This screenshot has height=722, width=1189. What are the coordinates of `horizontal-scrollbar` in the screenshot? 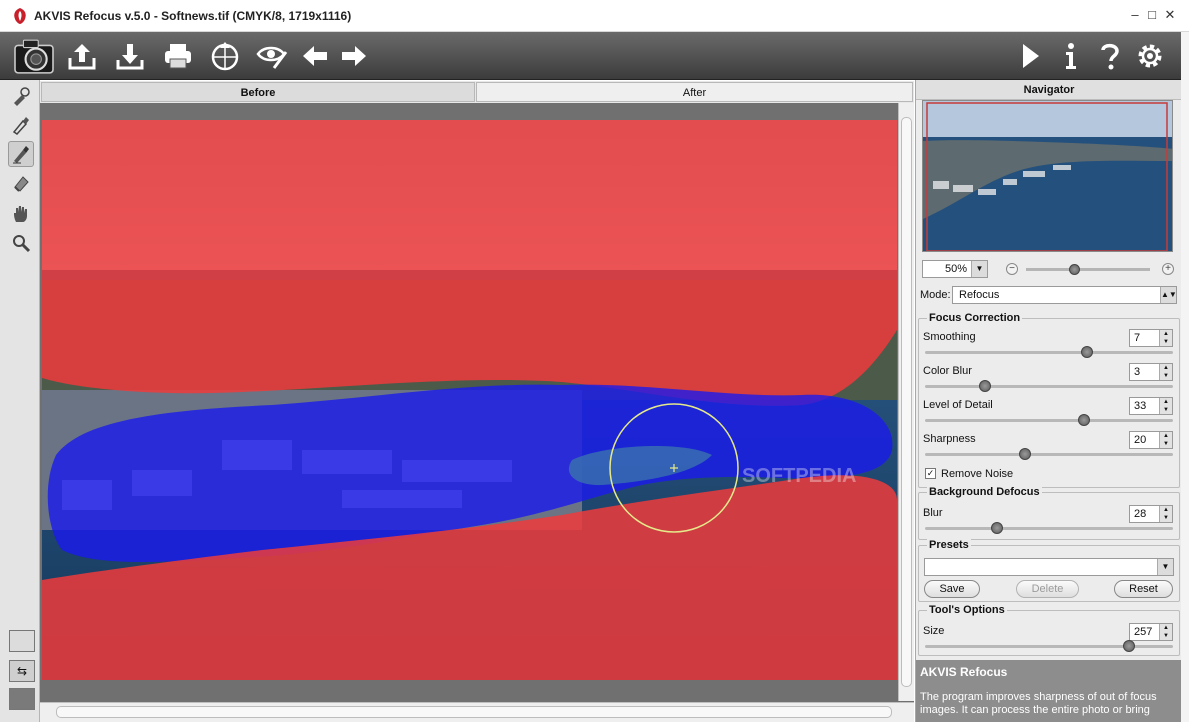 It's located at (477, 712).